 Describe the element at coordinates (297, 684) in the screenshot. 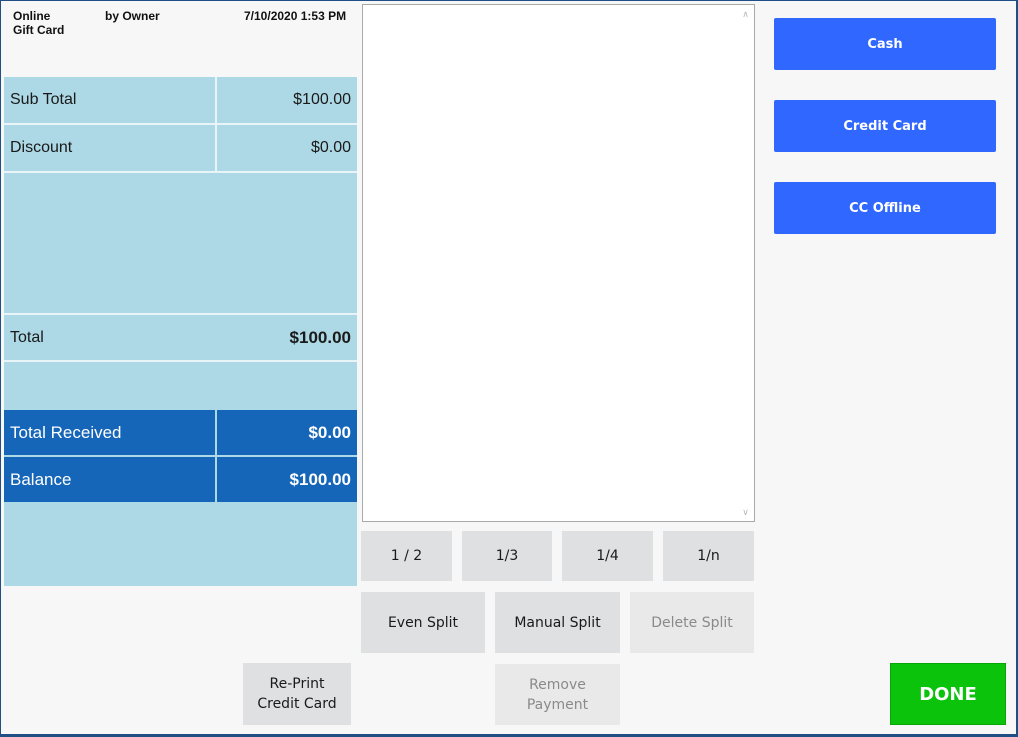

I see `reprint-line1: Re-Print` at that location.